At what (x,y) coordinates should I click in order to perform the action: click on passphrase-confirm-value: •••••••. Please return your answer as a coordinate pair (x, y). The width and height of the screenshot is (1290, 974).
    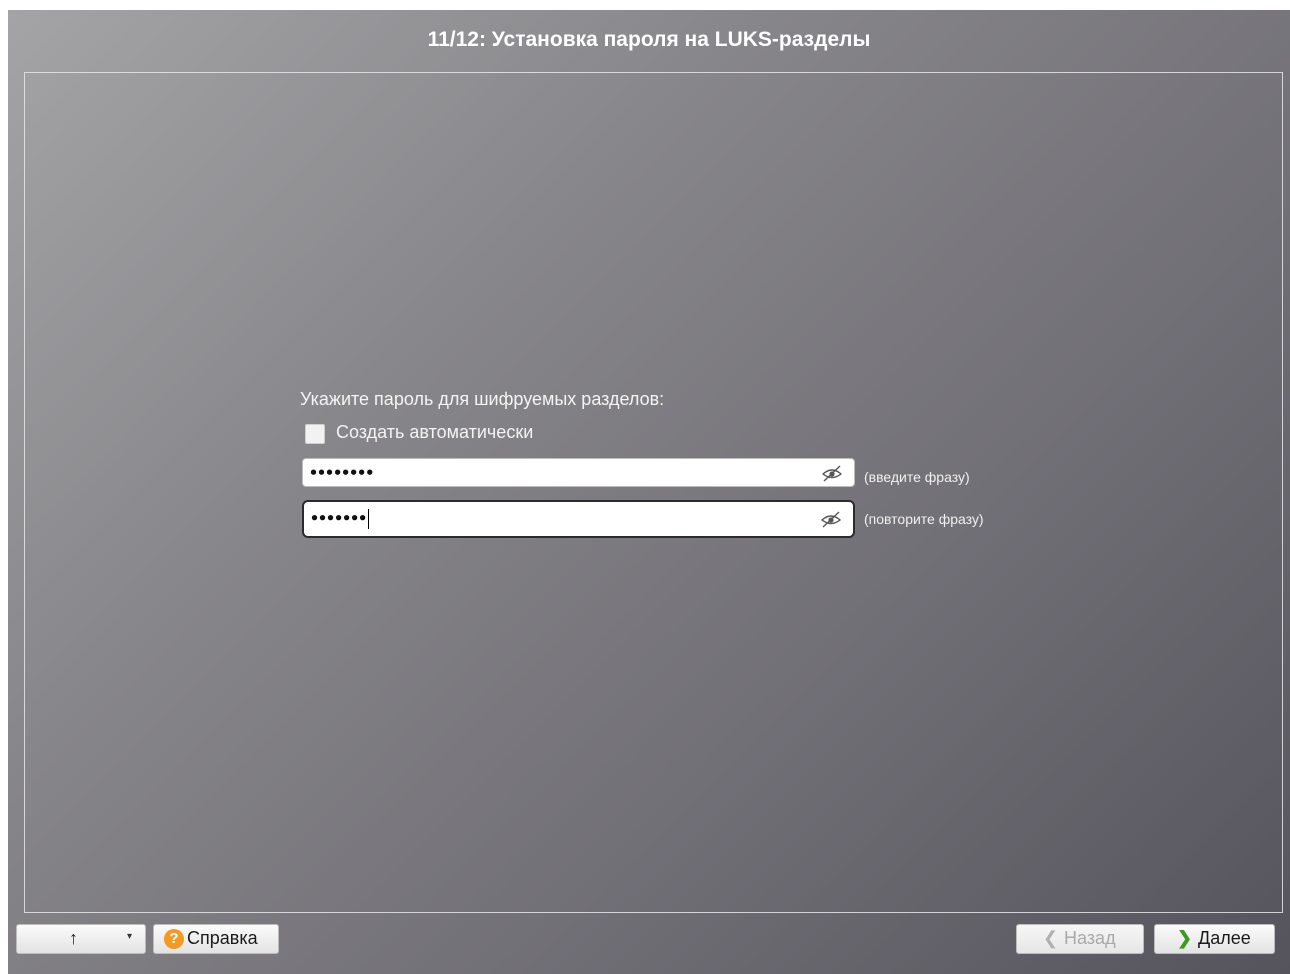
    Looking at the image, I should click on (338, 518).